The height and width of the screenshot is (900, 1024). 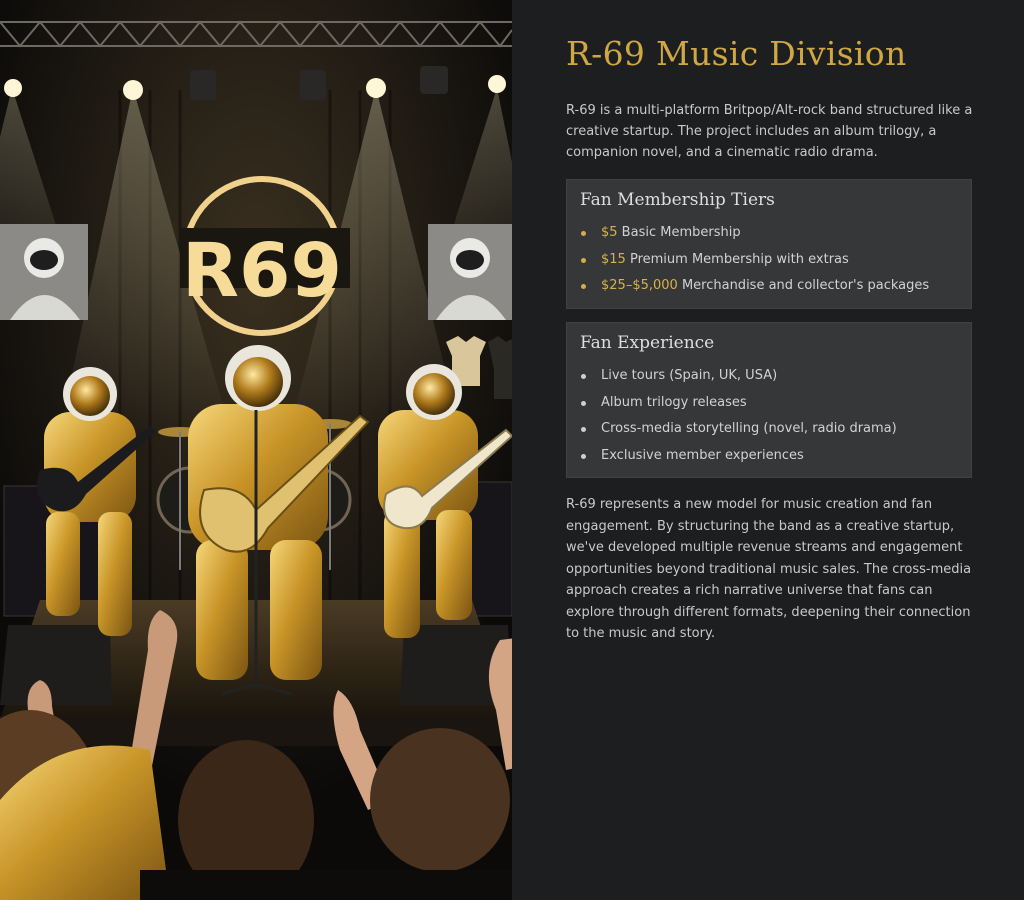 What do you see at coordinates (677, 200) in the screenshot?
I see `membership-tiers-heading: Fan Membership Tiers` at bounding box center [677, 200].